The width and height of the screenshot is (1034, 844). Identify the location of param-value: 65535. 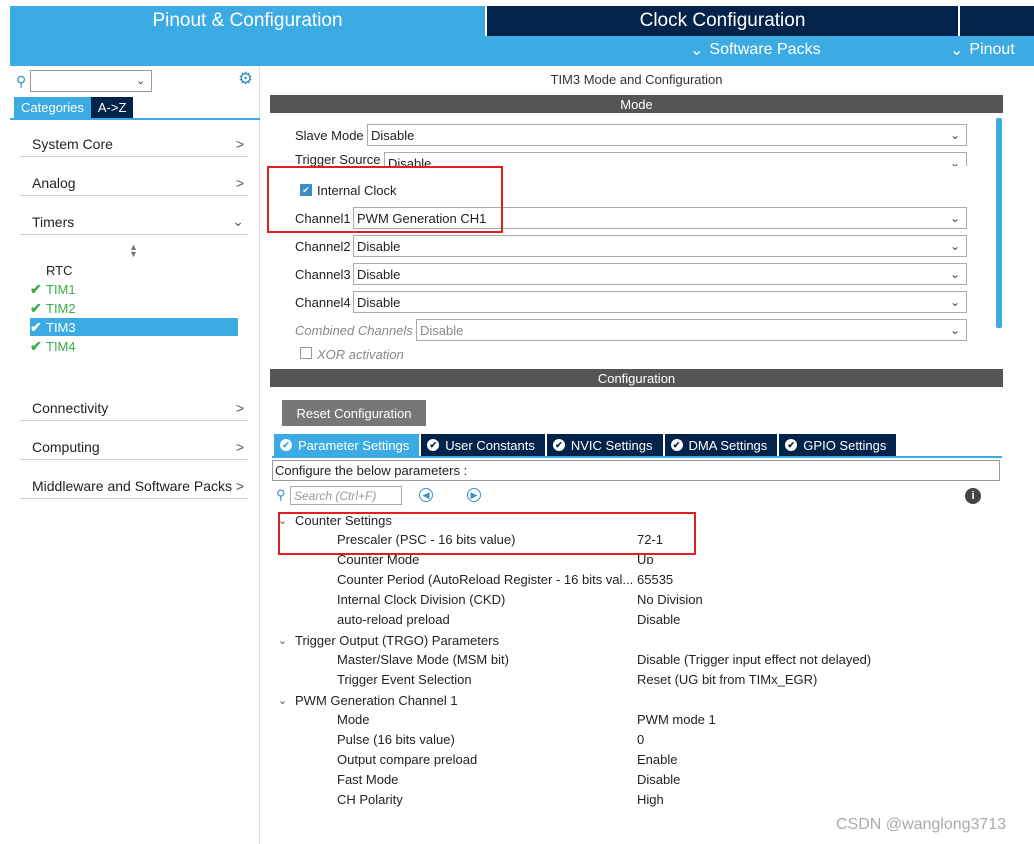
(655, 579).